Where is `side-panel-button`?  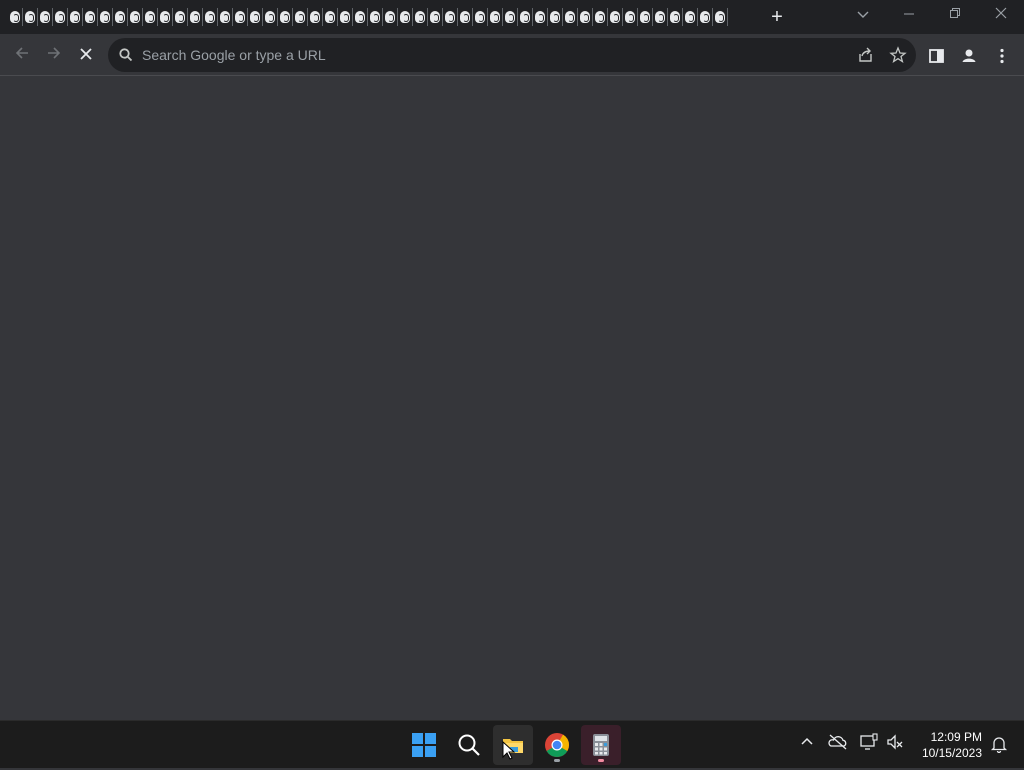
side-panel-button is located at coordinates (937, 56).